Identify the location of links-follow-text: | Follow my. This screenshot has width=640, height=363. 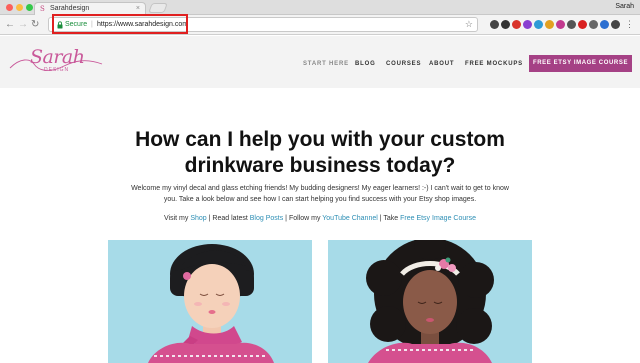
(303, 218).